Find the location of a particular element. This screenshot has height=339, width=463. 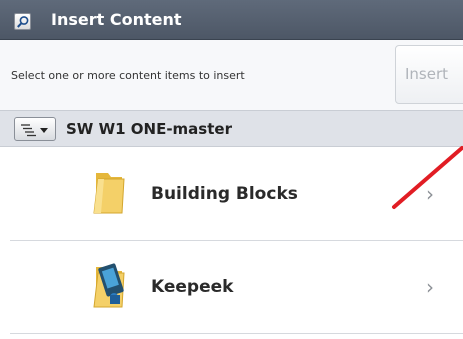

search-button is located at coordinates (22, 21).